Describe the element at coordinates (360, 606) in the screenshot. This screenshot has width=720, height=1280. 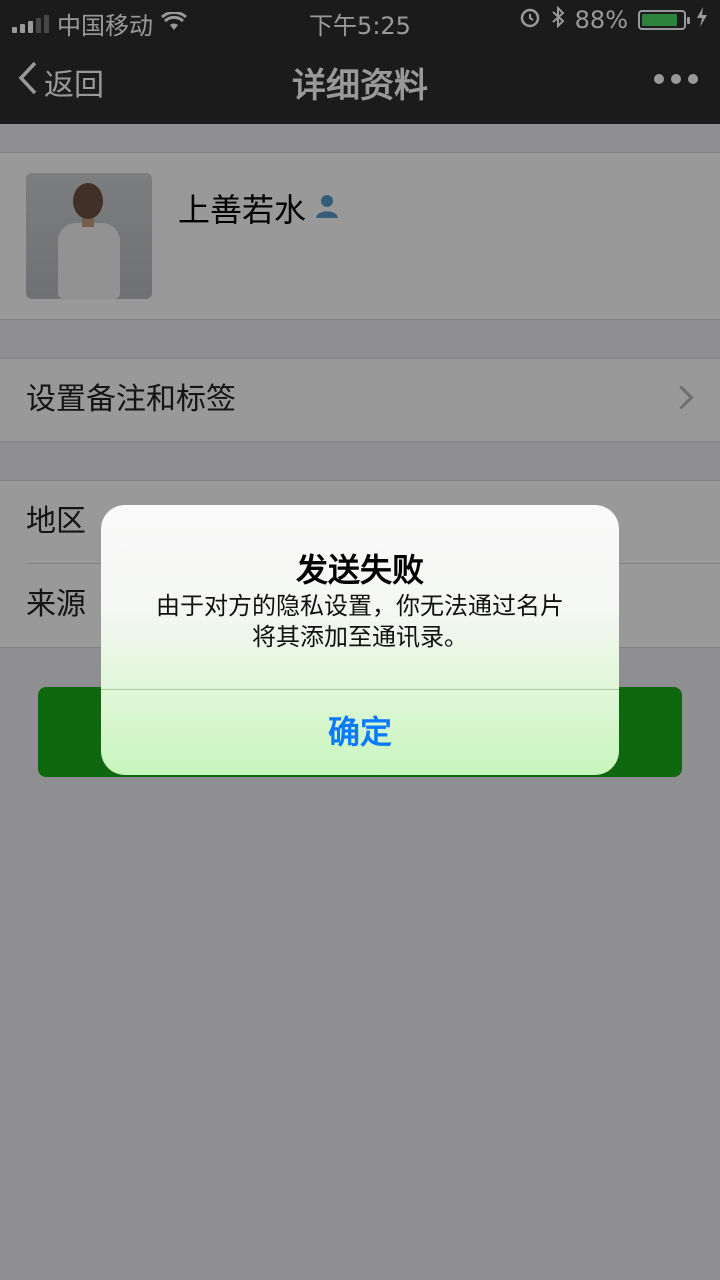
I see `dialog-message-line: 由于对方的隐私设置，你无法通过名片` at that location.